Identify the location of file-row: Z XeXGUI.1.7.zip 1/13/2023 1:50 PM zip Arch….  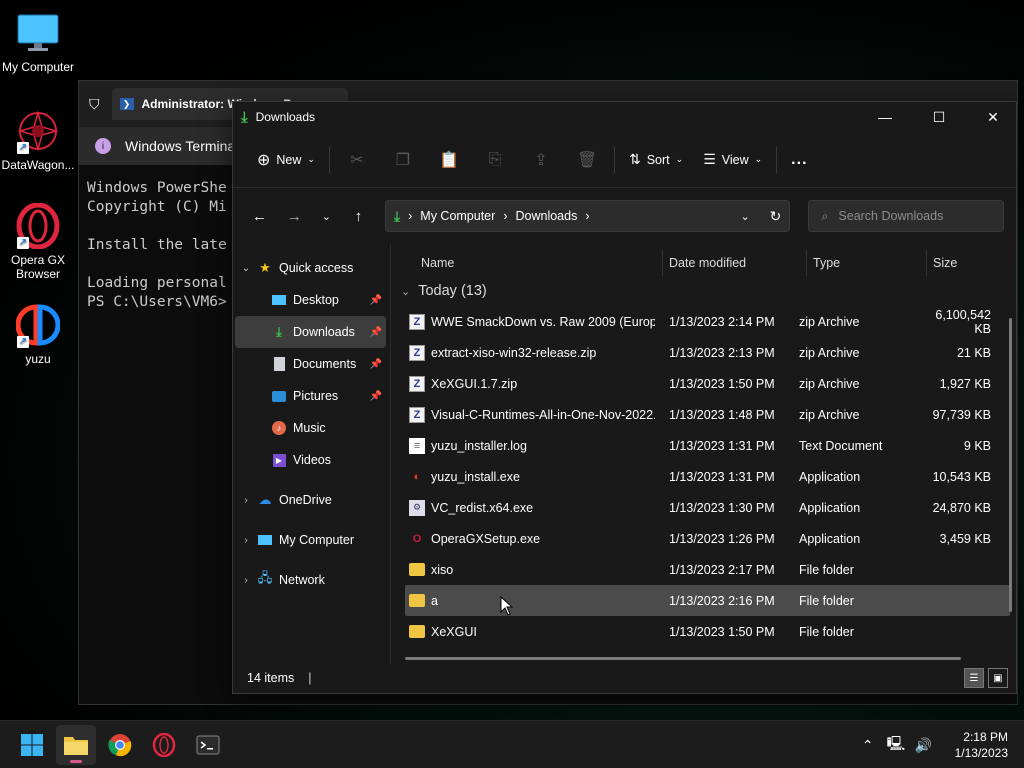
(707, 383).